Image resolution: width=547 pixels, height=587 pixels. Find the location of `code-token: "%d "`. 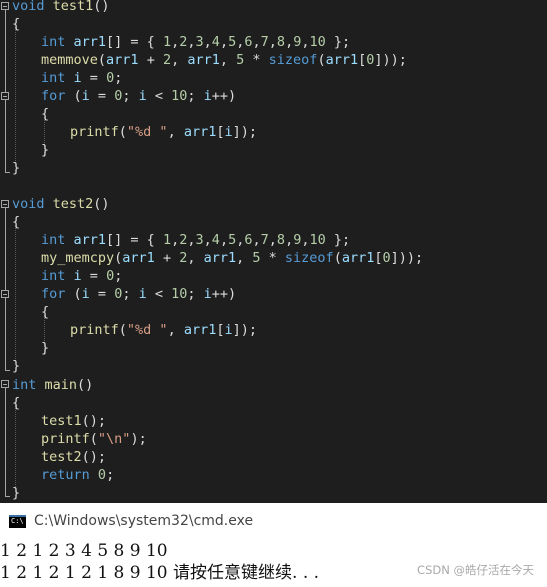

code-token: "%d " is located at coordinates (147, 330).